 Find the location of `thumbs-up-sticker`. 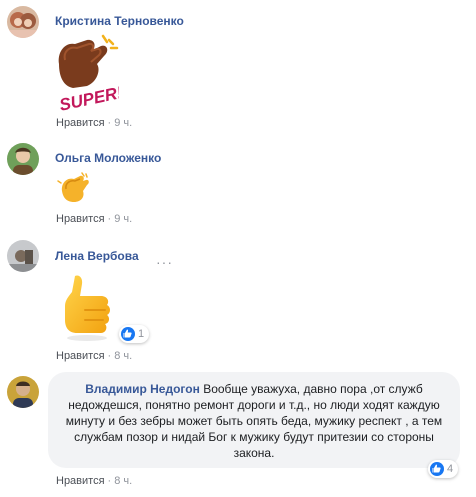

thumbs-up-sticker is located at coordinates (86, 307).